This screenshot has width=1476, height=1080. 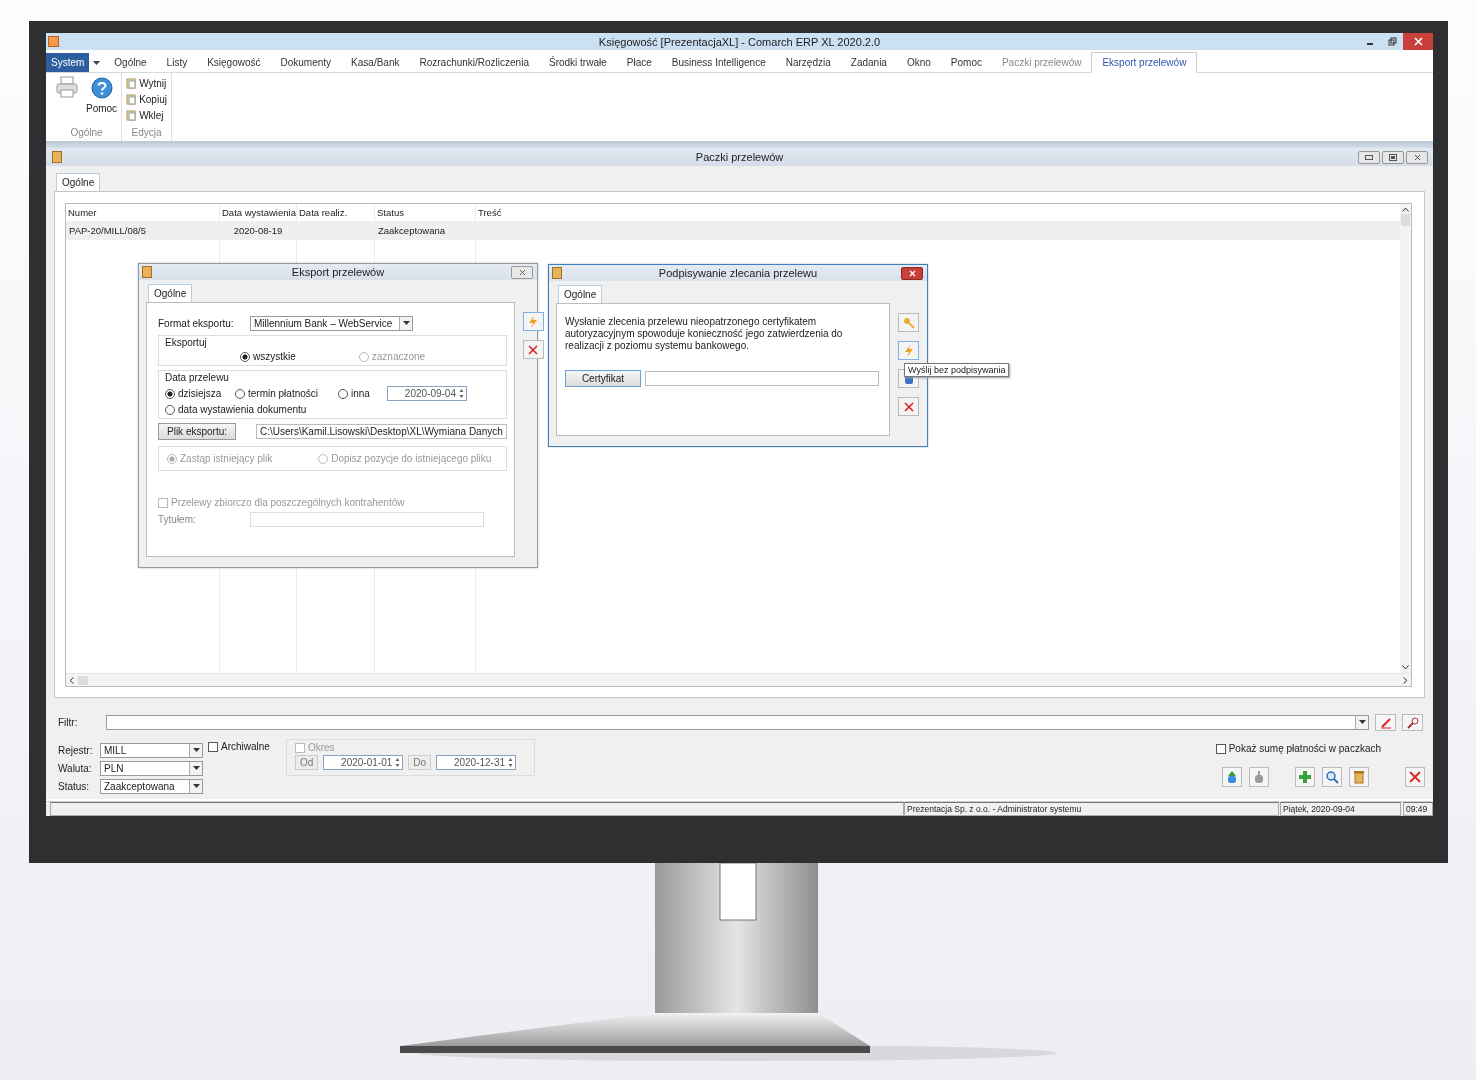 What do you see at coordinates (146, 133) in the screenshot?
I see `ribbon-group-label: Edycja` at bounding box center [146, 133].